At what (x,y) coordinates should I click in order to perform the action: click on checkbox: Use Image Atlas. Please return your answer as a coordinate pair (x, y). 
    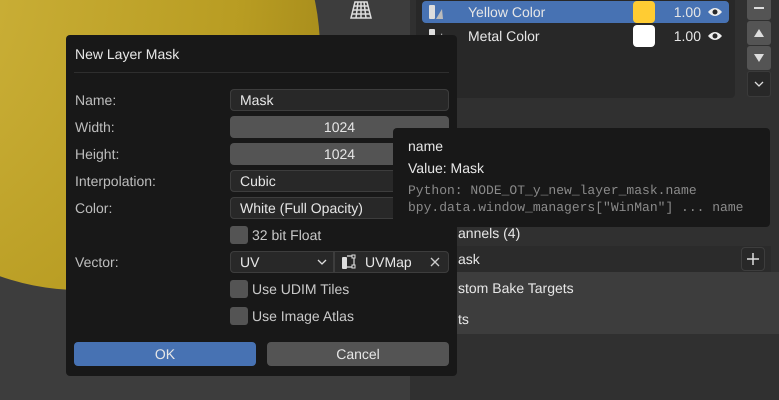
    Looking at the image, I should click on (339, 316).